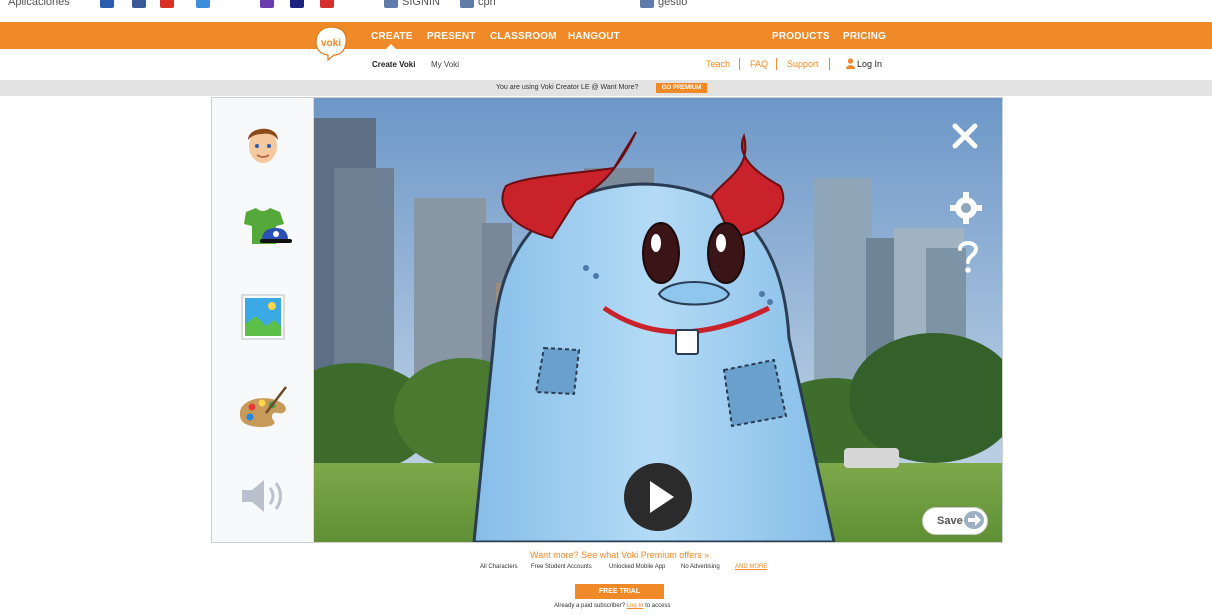 The height and width of the screenshot is (615, 1212). What do you see at coordinates (871, 458) in the screenshot?
I see `parked-car` at bounding box center [871, 458].